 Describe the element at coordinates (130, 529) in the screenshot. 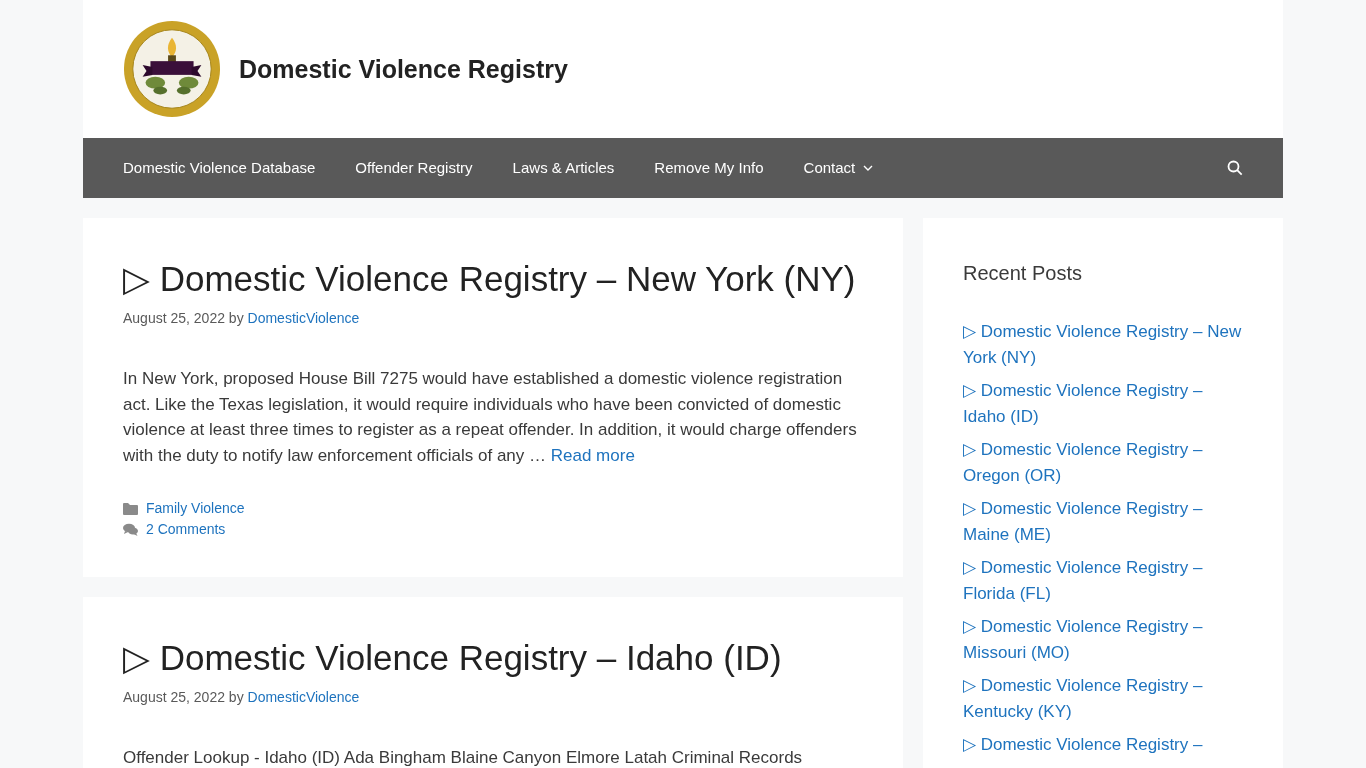

I see `comments-icon` at that location.